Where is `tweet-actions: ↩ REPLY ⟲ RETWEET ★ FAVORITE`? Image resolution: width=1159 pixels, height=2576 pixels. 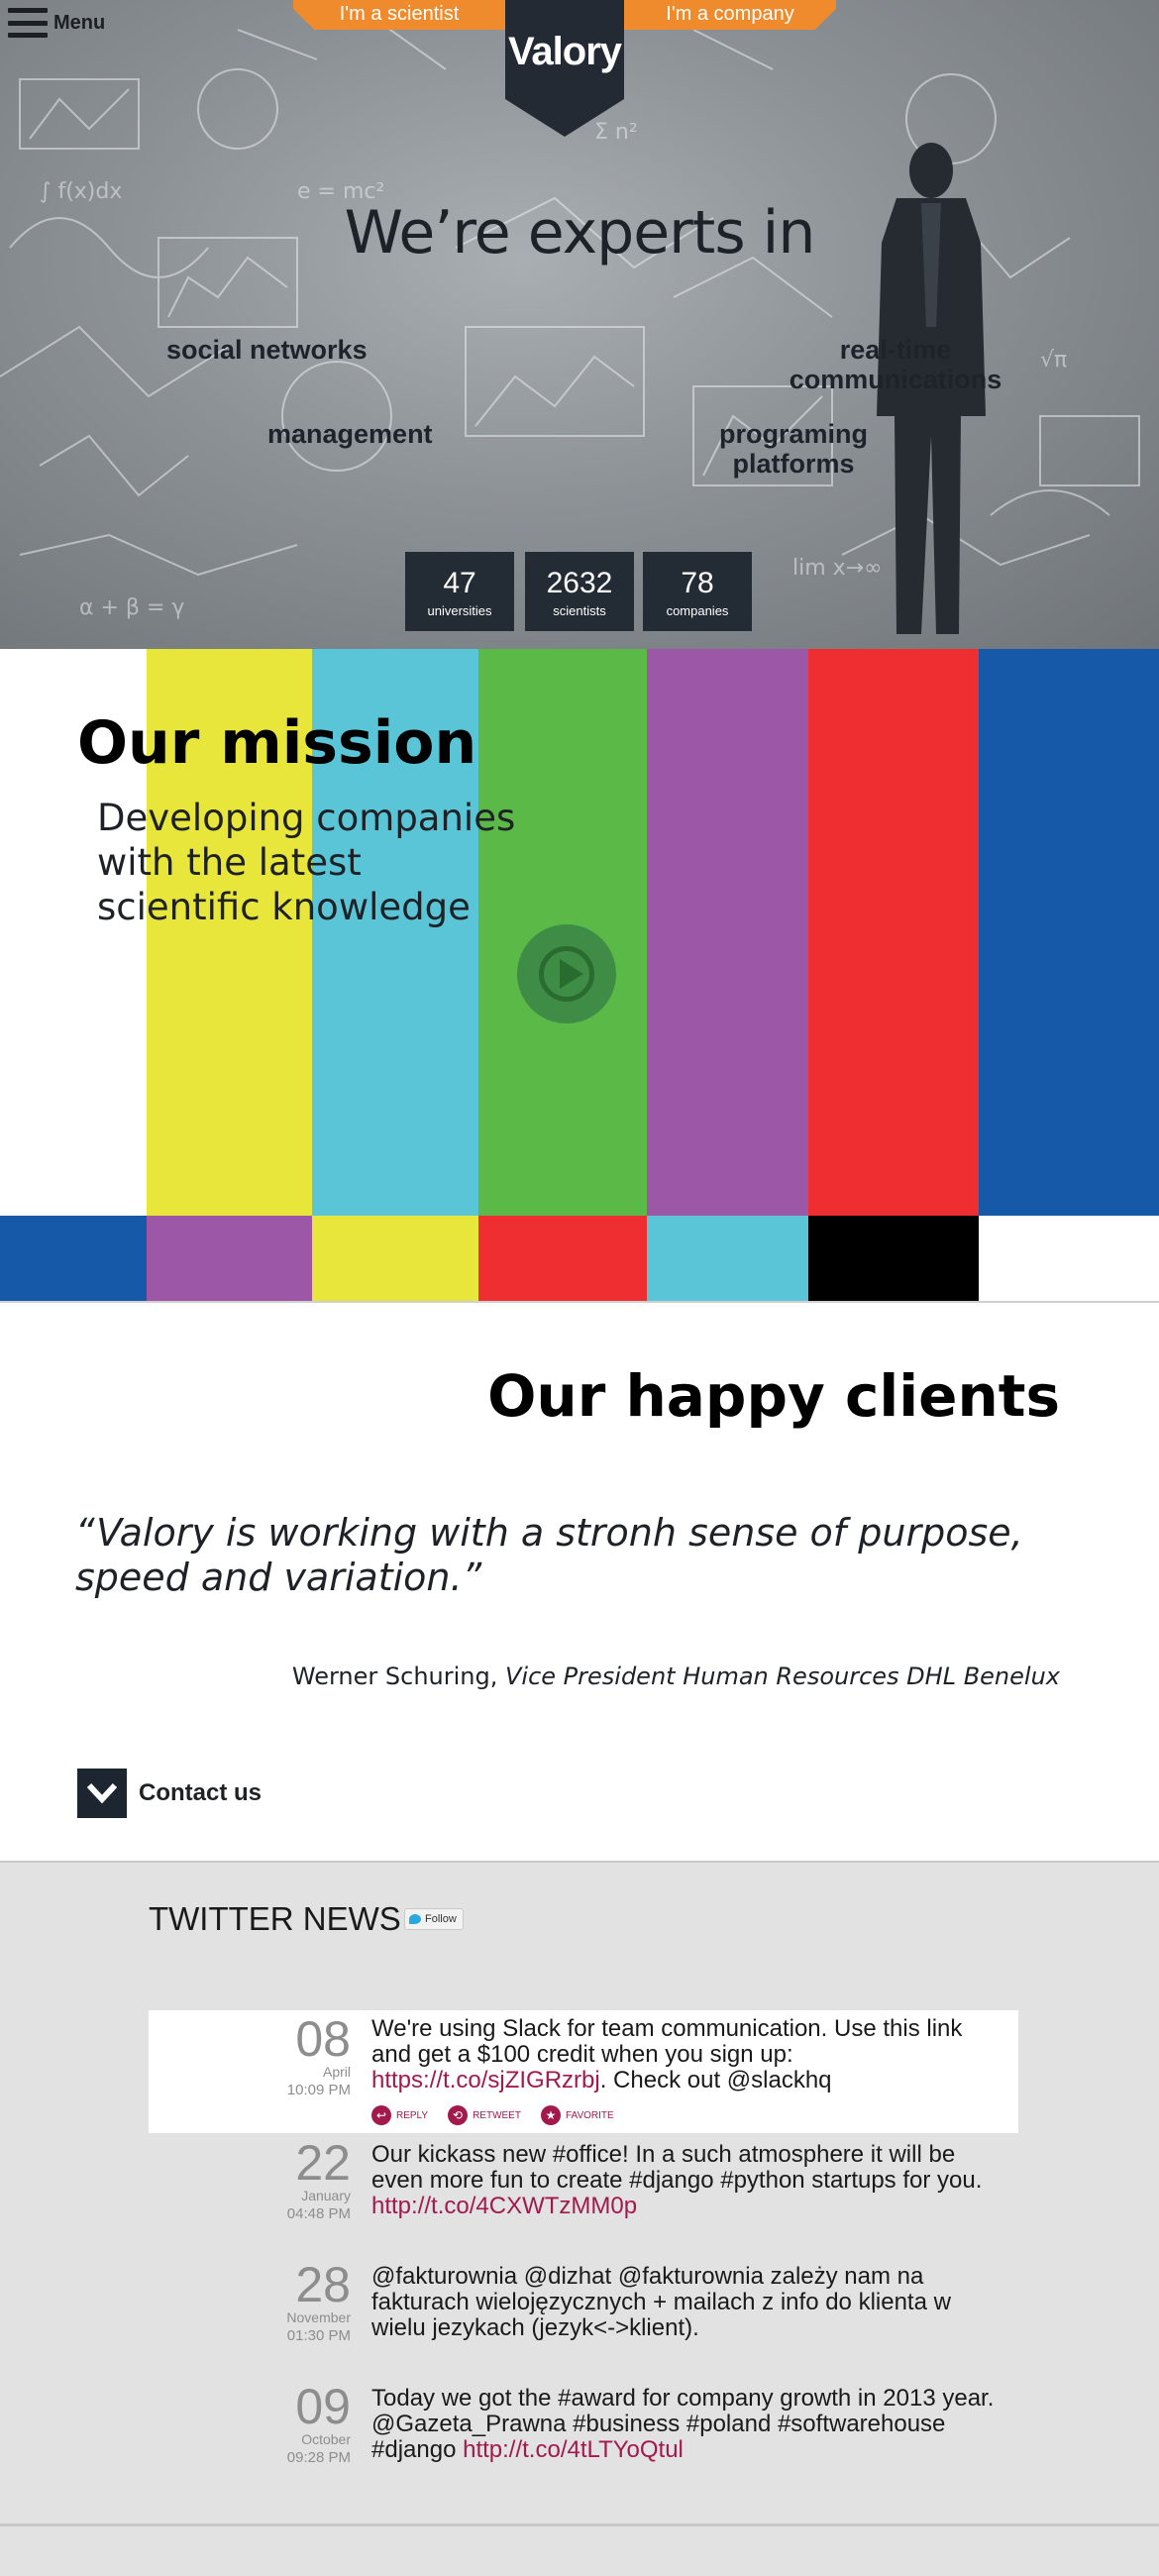 tweet-actions: ↩ REPLY ⟲ RETWEET ★ FAVORITE is located at coordinates (492, 2115).